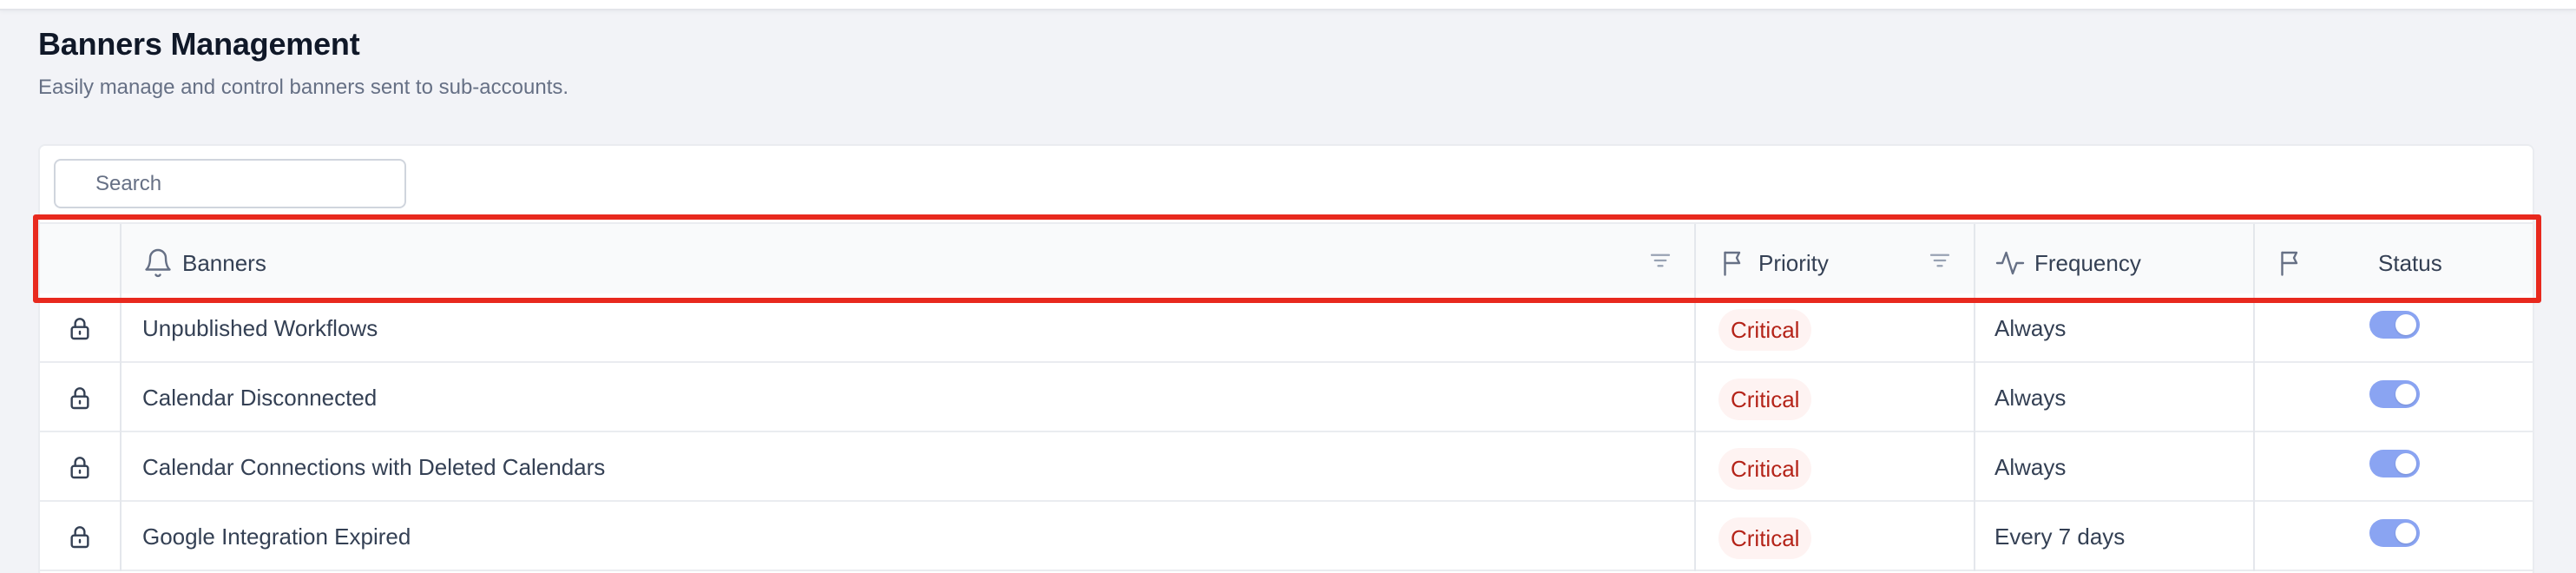  Describe the element at coordinates (1286, 328) in the screenshot. I see `table-row: Unpublished Workflows Critical Always` at that location.